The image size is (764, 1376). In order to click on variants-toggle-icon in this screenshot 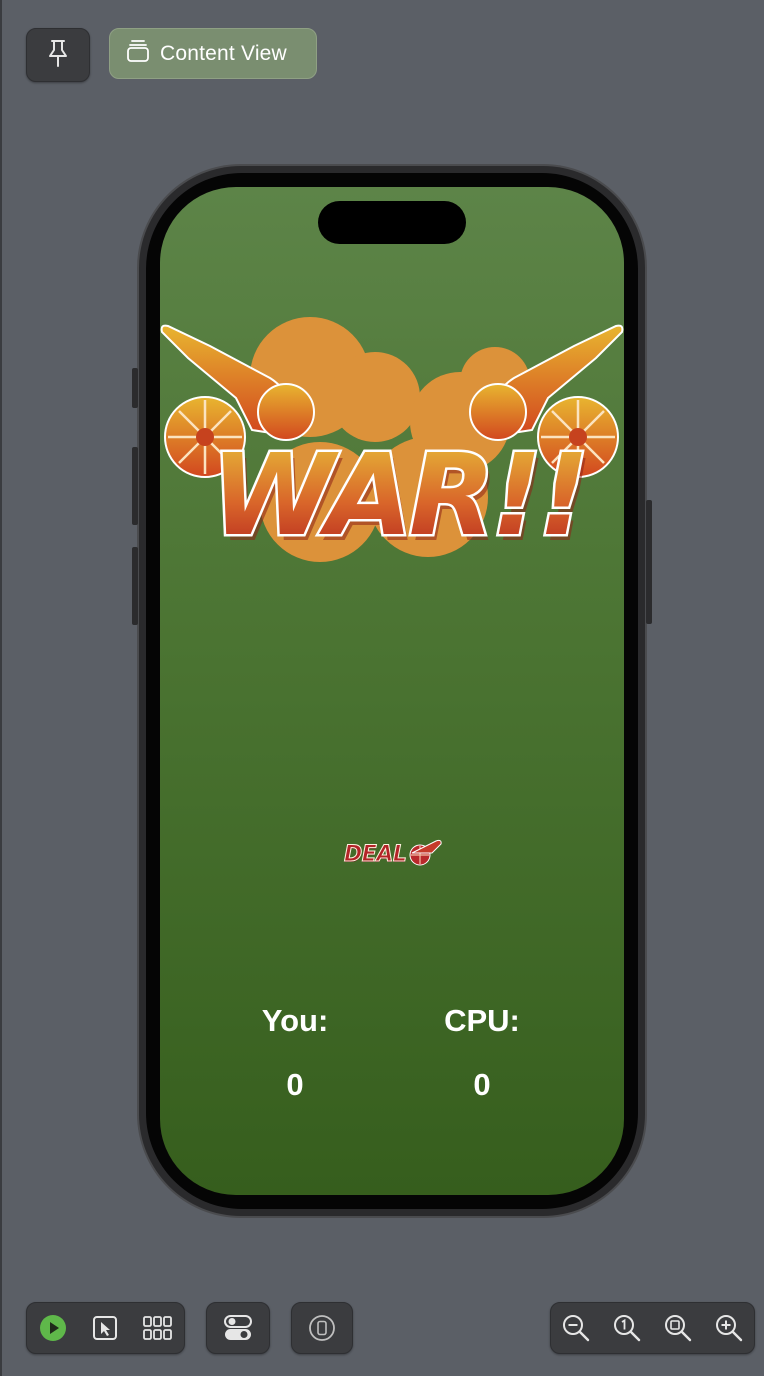, I will do `click(238, 1328)`.